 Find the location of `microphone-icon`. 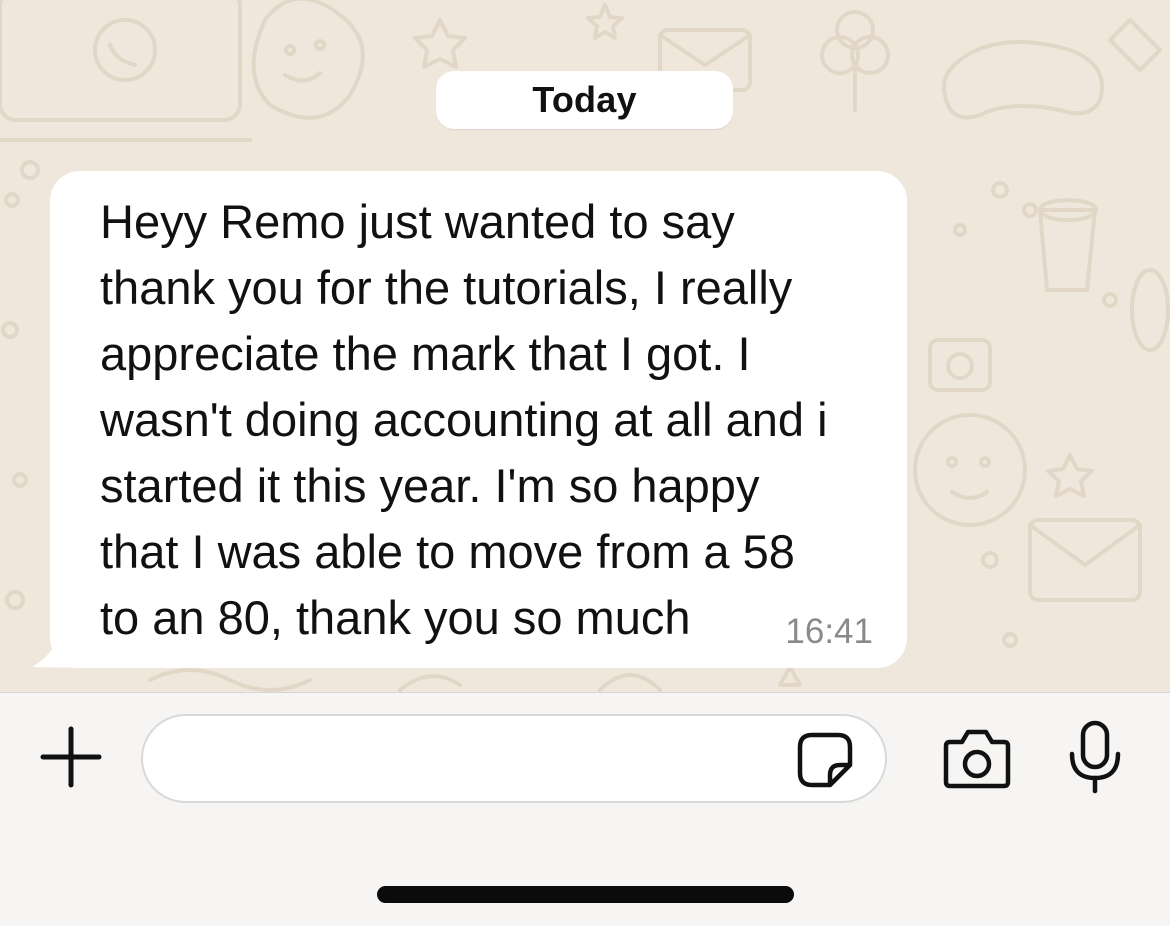

microphone-icon is located at coordinates (1095, 757).